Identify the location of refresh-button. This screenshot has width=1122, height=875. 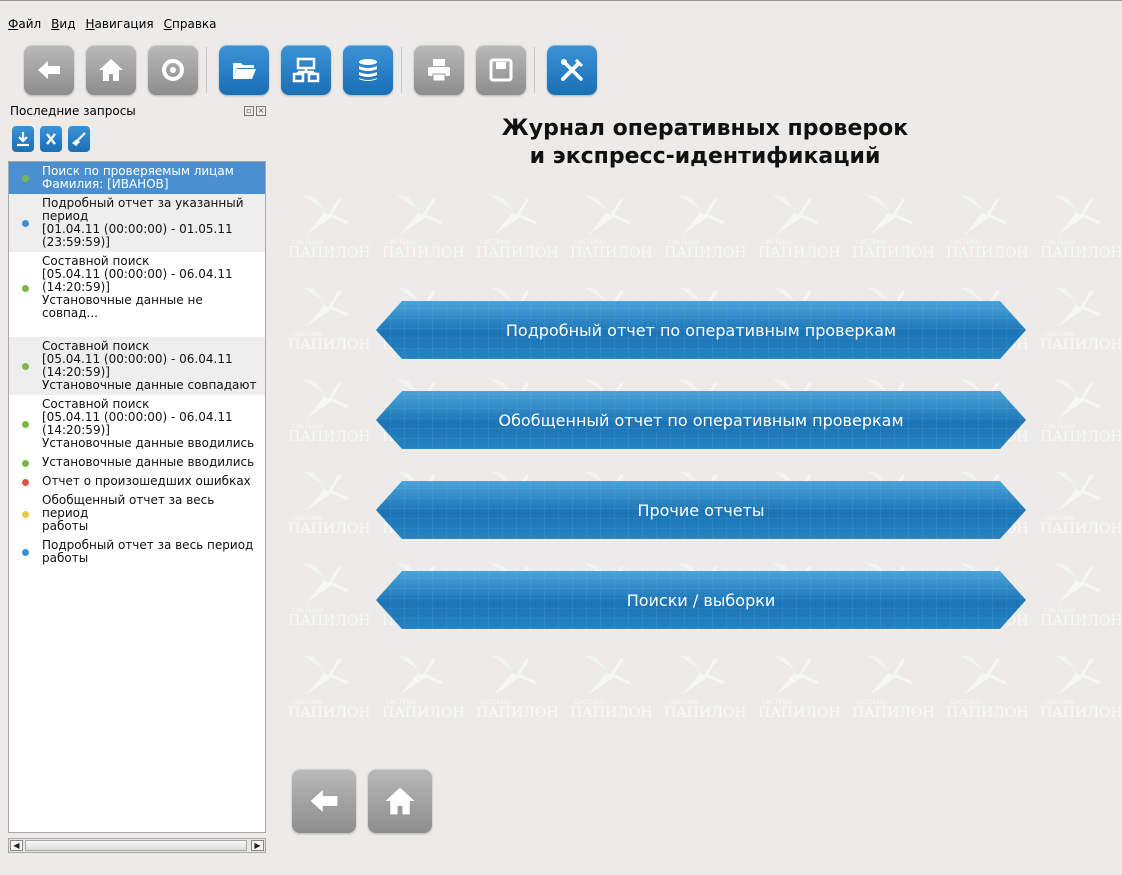
(173, 70).